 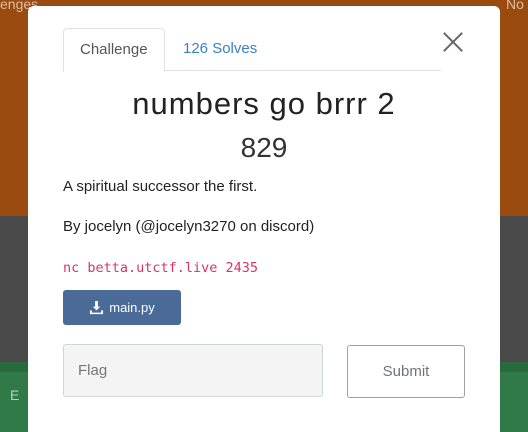 What do you see at coordinates (193, 370) in the screenshot?
I see `flag-input` at bounding box center [193, 370].